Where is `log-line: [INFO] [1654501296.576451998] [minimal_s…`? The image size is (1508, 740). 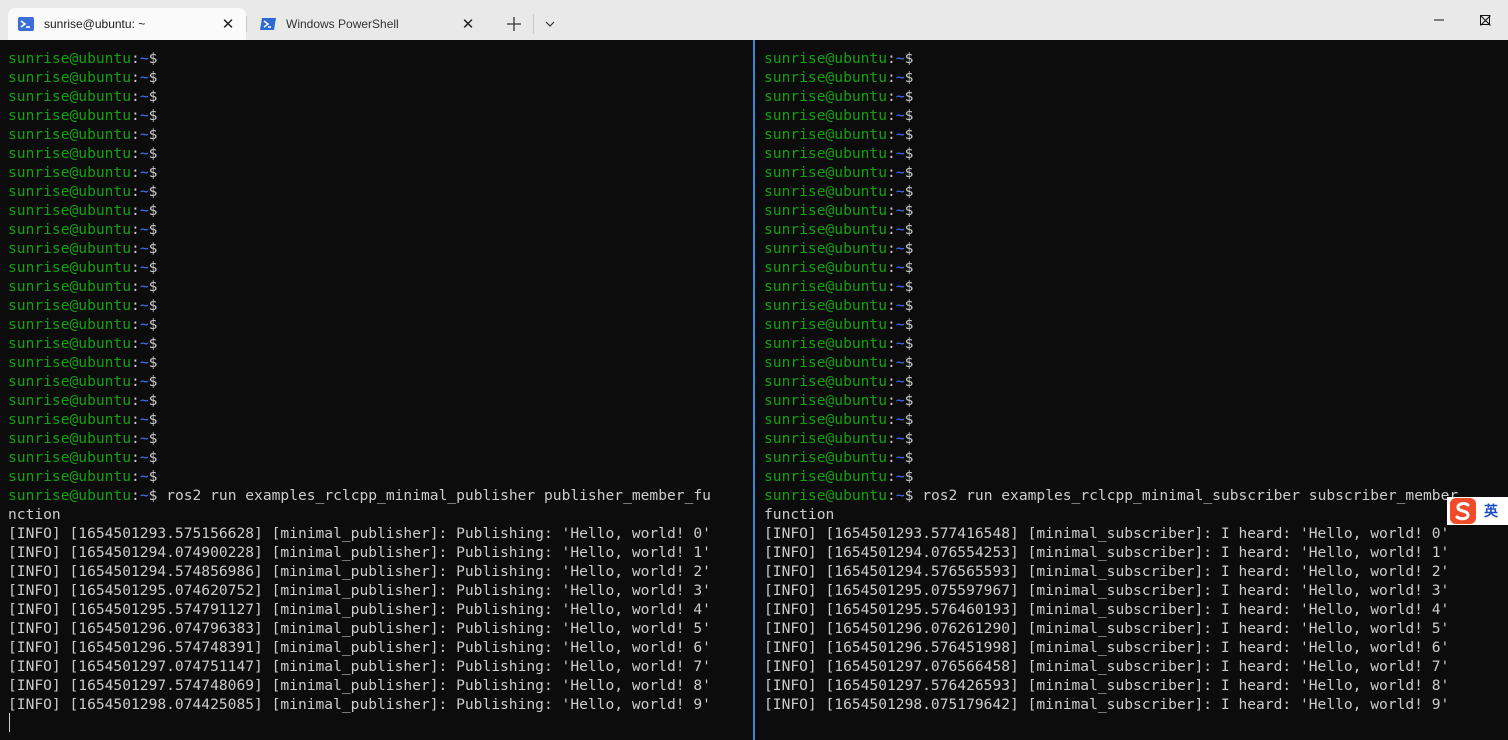 log-line: [INFO] [1654501296.576451998] [minimal_s… is located at coordinates (1107, 647).